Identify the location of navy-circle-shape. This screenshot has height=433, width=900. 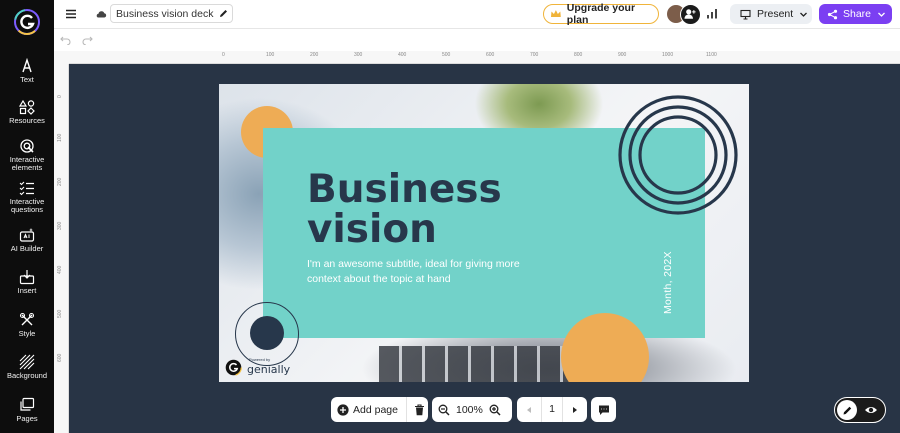
(267, 333).